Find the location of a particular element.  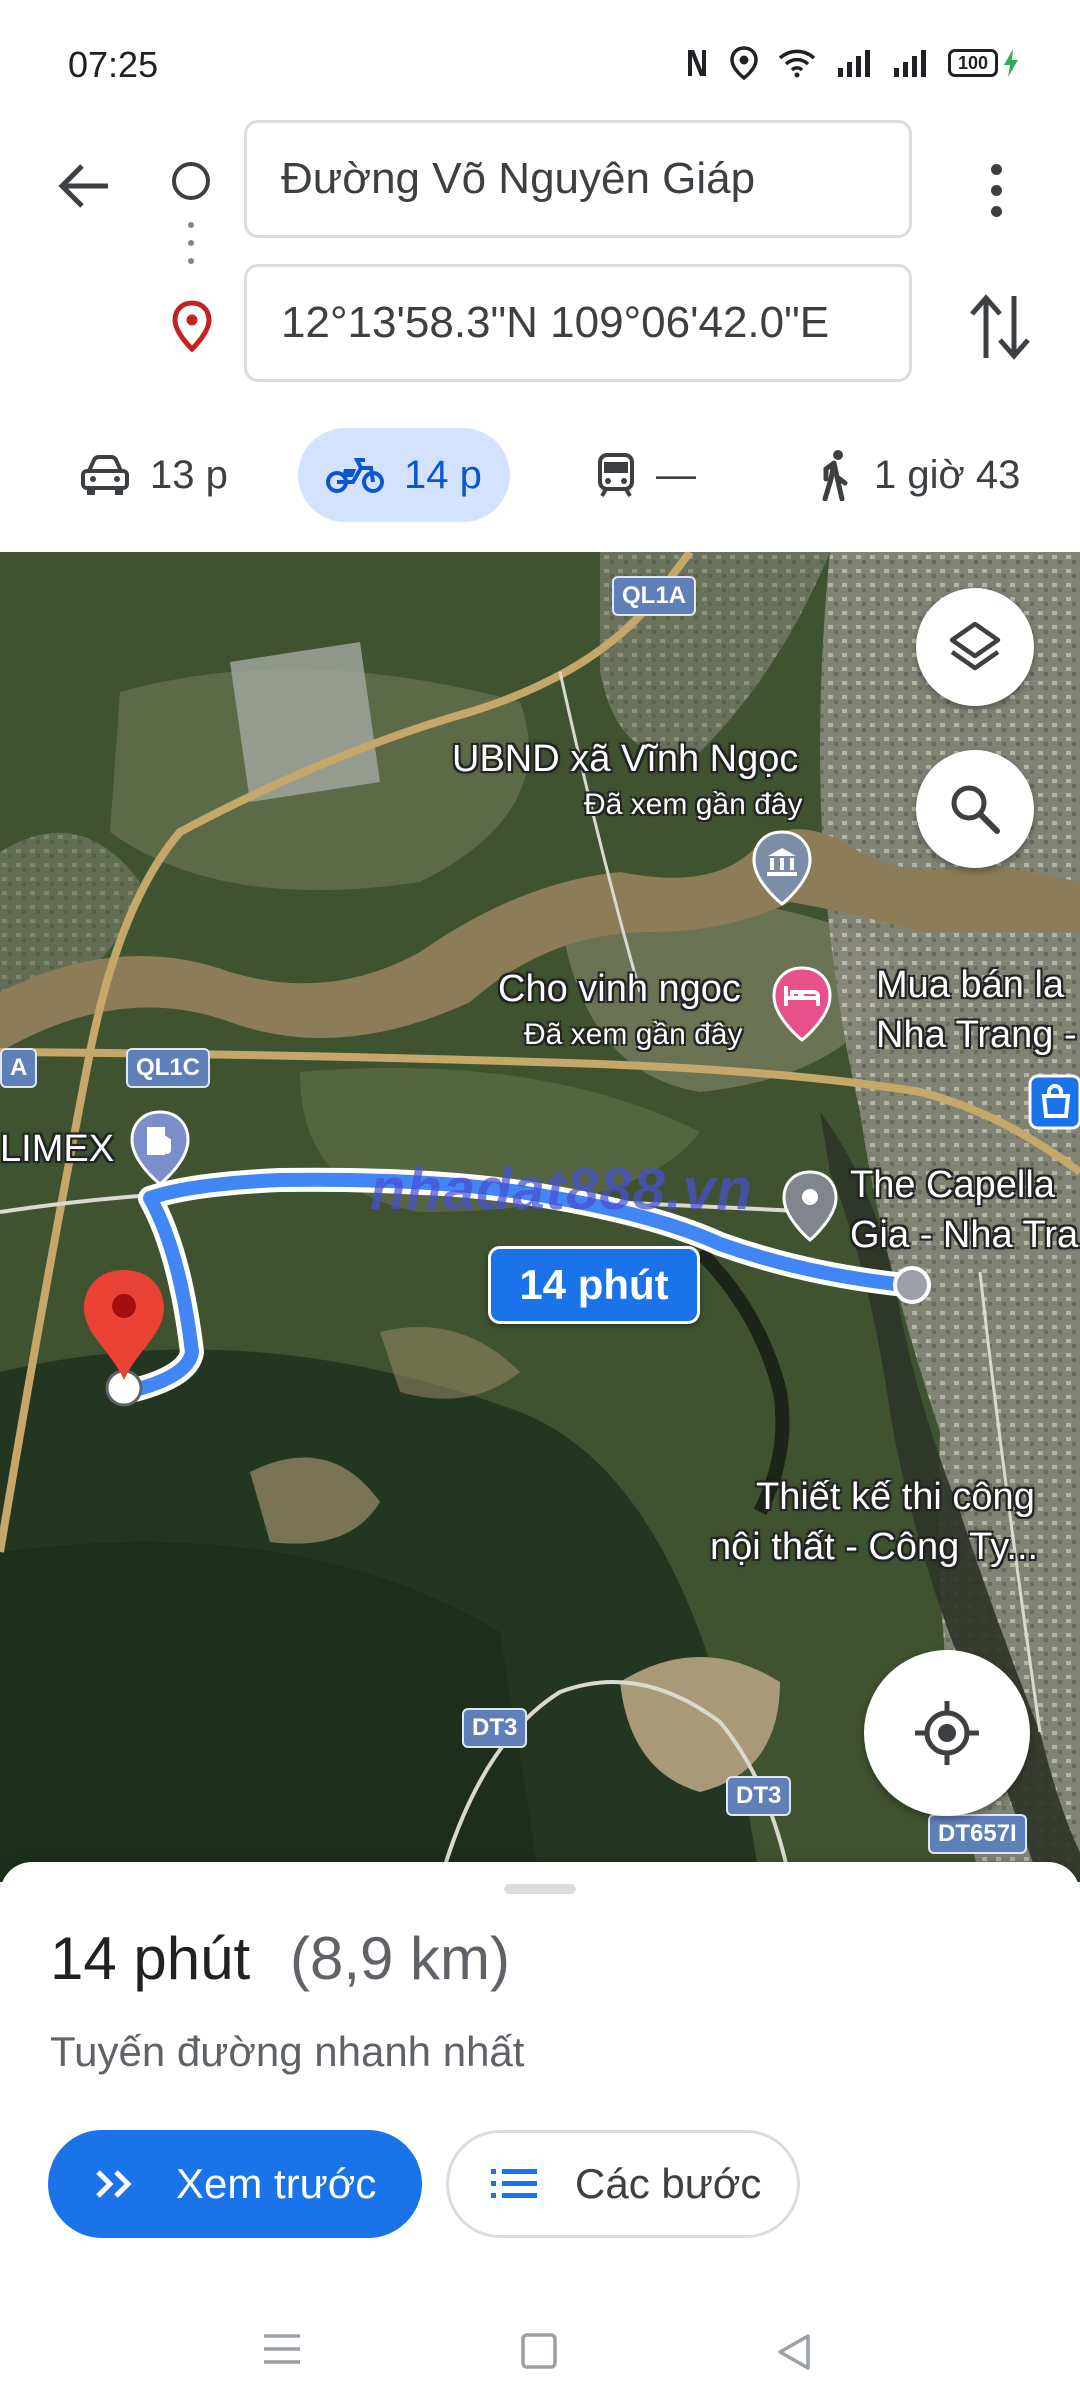

preview-button-label: Xem trước is located at coordinates (276, 2183).